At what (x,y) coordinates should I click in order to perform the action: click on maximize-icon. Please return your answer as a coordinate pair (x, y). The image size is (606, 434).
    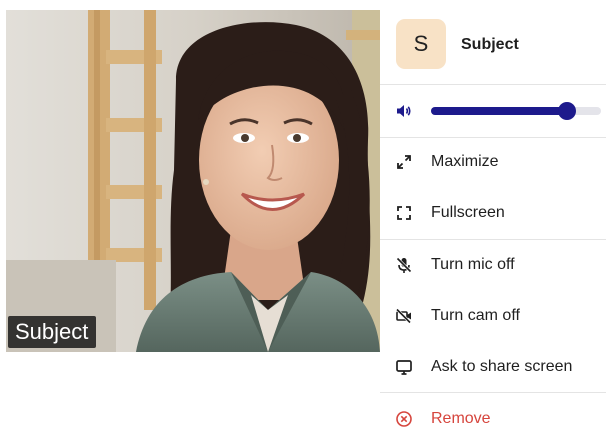
    Looking at the image, I should click on (404, 162).